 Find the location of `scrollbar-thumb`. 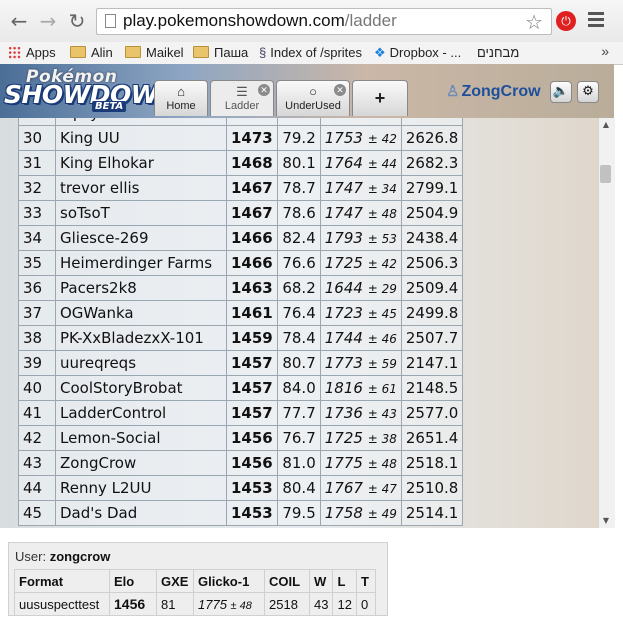

scrollbar-thumb is located at coordinates (605, 174).